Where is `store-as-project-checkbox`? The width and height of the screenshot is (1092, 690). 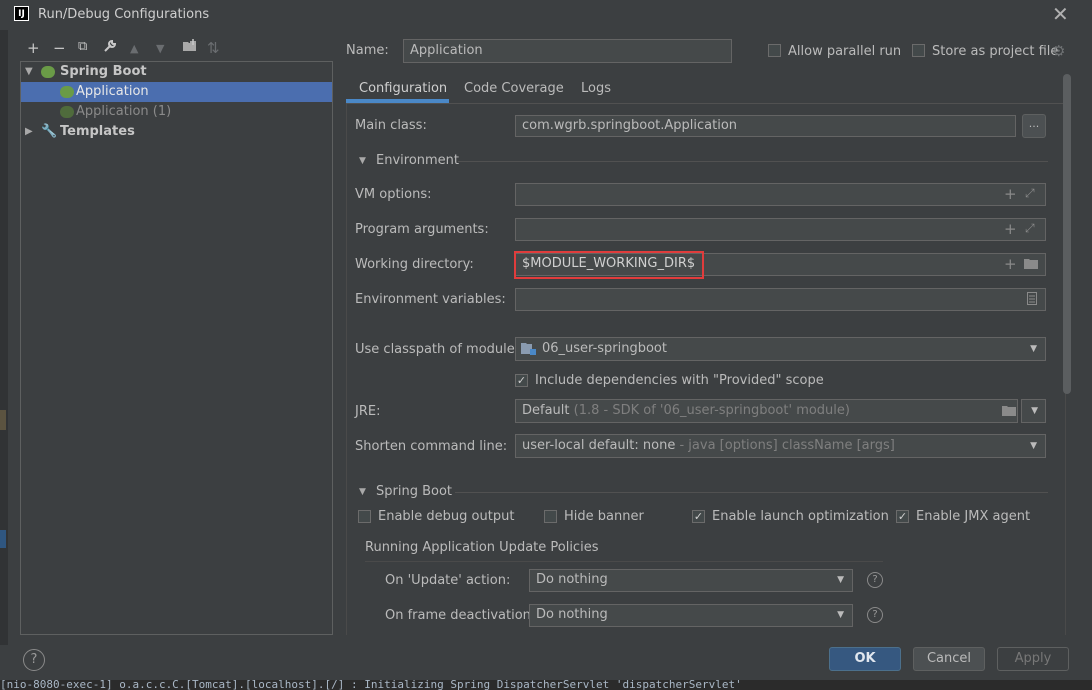
store-as-project-checkbox is located at coordinates (918, 50).